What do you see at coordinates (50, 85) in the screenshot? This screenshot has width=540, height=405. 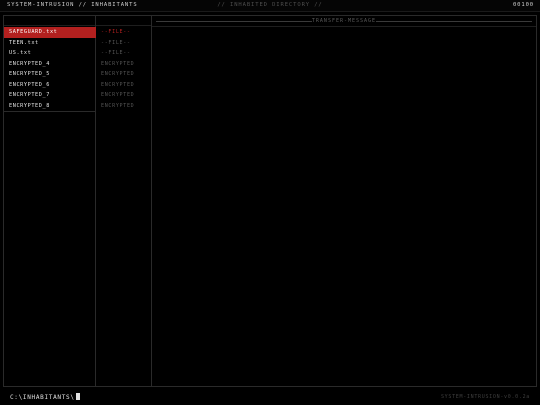 I see `file-item-encrypted-6: ENCRYPTED_6` at bounding box center [50, 85].